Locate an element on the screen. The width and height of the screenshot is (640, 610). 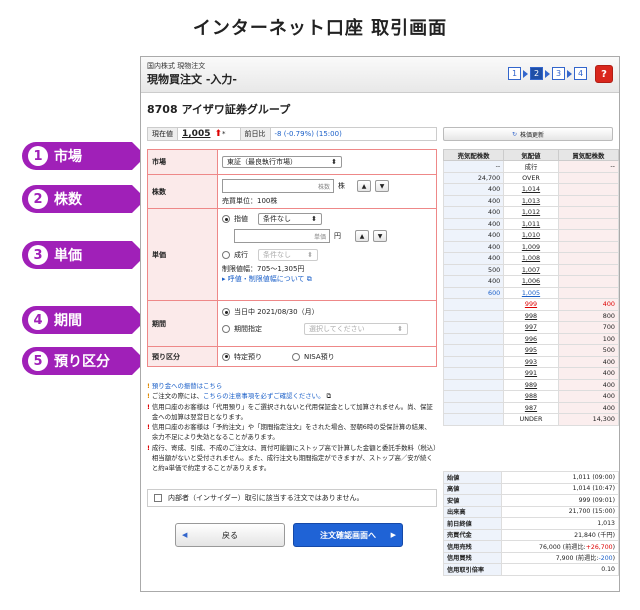
table-row: 993 400 is located at coordinates (530, 361).